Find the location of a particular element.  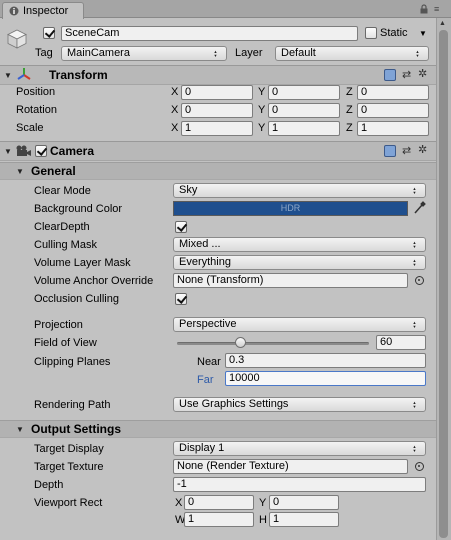

scale-y-label: Y is located at coordinates (261, 128).